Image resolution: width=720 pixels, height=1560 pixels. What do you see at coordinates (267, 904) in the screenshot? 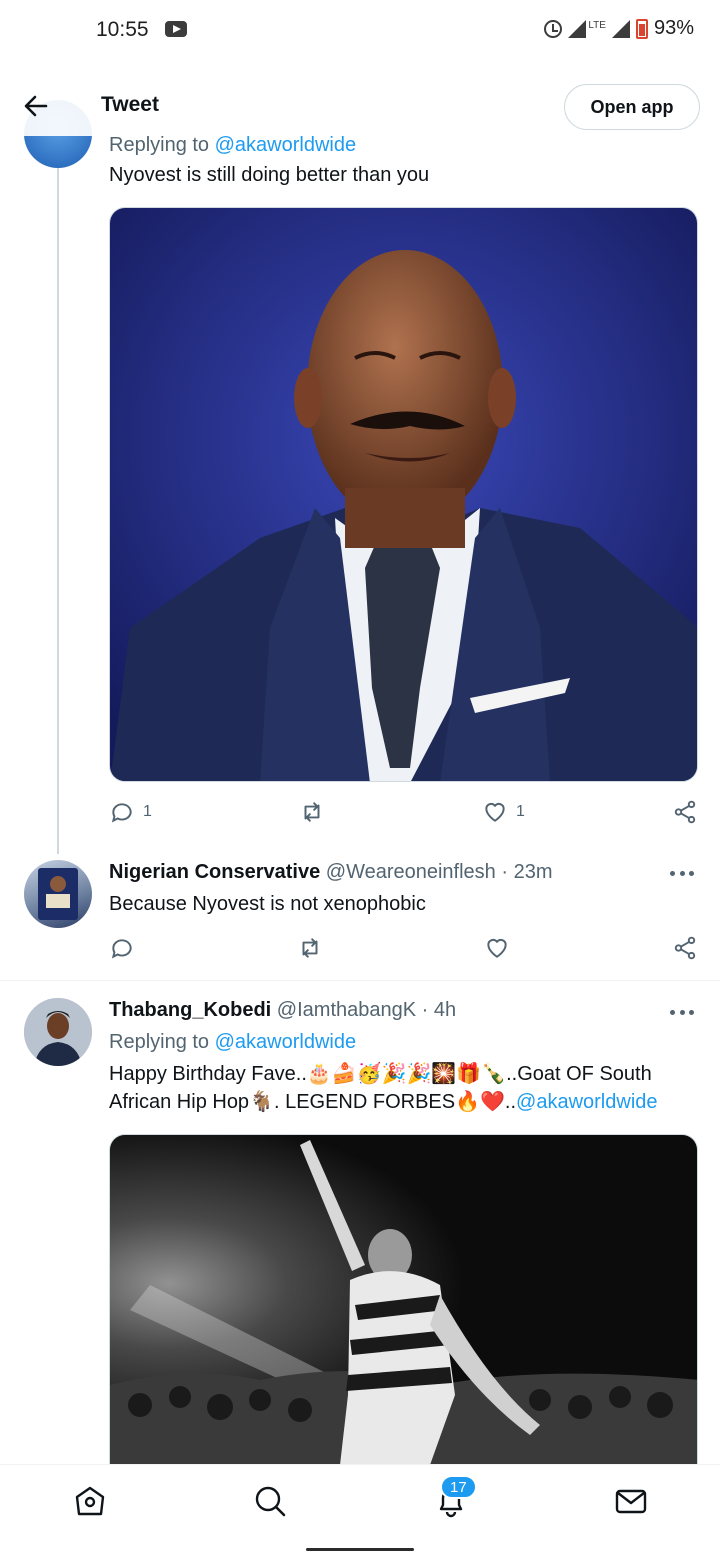
I see `tweet-text: Because Nyovest is not xenophobic` at bounding box center [267, 904].